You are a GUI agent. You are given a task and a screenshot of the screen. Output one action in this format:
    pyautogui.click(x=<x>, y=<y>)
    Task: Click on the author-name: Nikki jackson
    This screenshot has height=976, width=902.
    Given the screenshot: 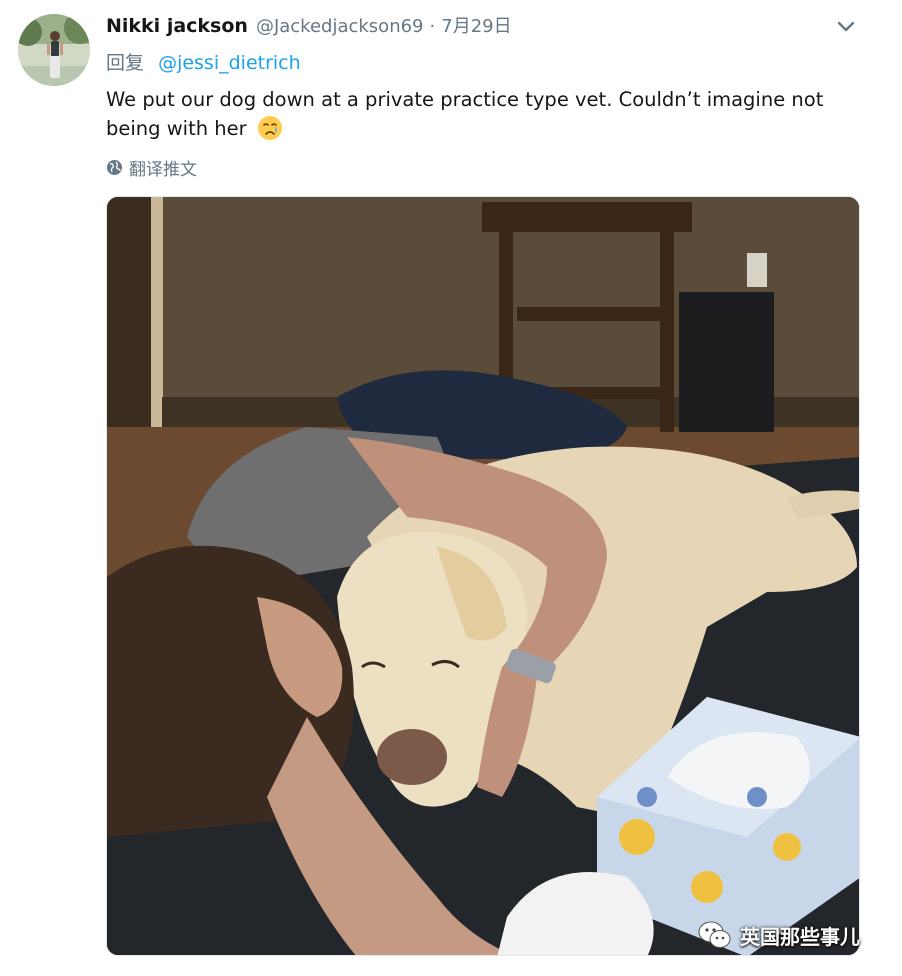 What is the action you would take?
    pyautogui.click(x=177, y=26)
    